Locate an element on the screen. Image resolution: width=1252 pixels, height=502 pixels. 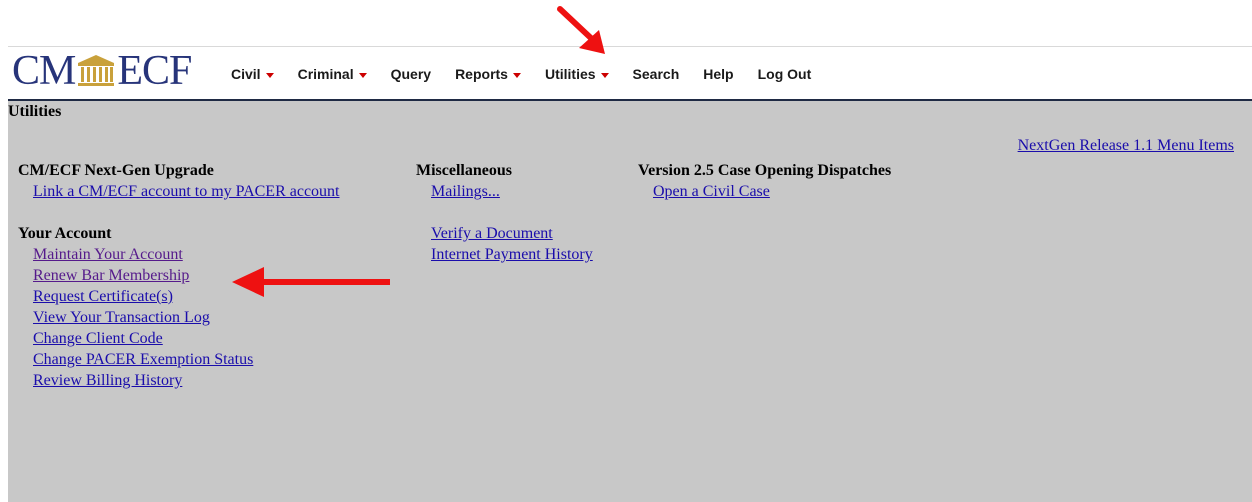
link-view-transaction-log: View Your Transaction Log is located at coordinates (186, 317).